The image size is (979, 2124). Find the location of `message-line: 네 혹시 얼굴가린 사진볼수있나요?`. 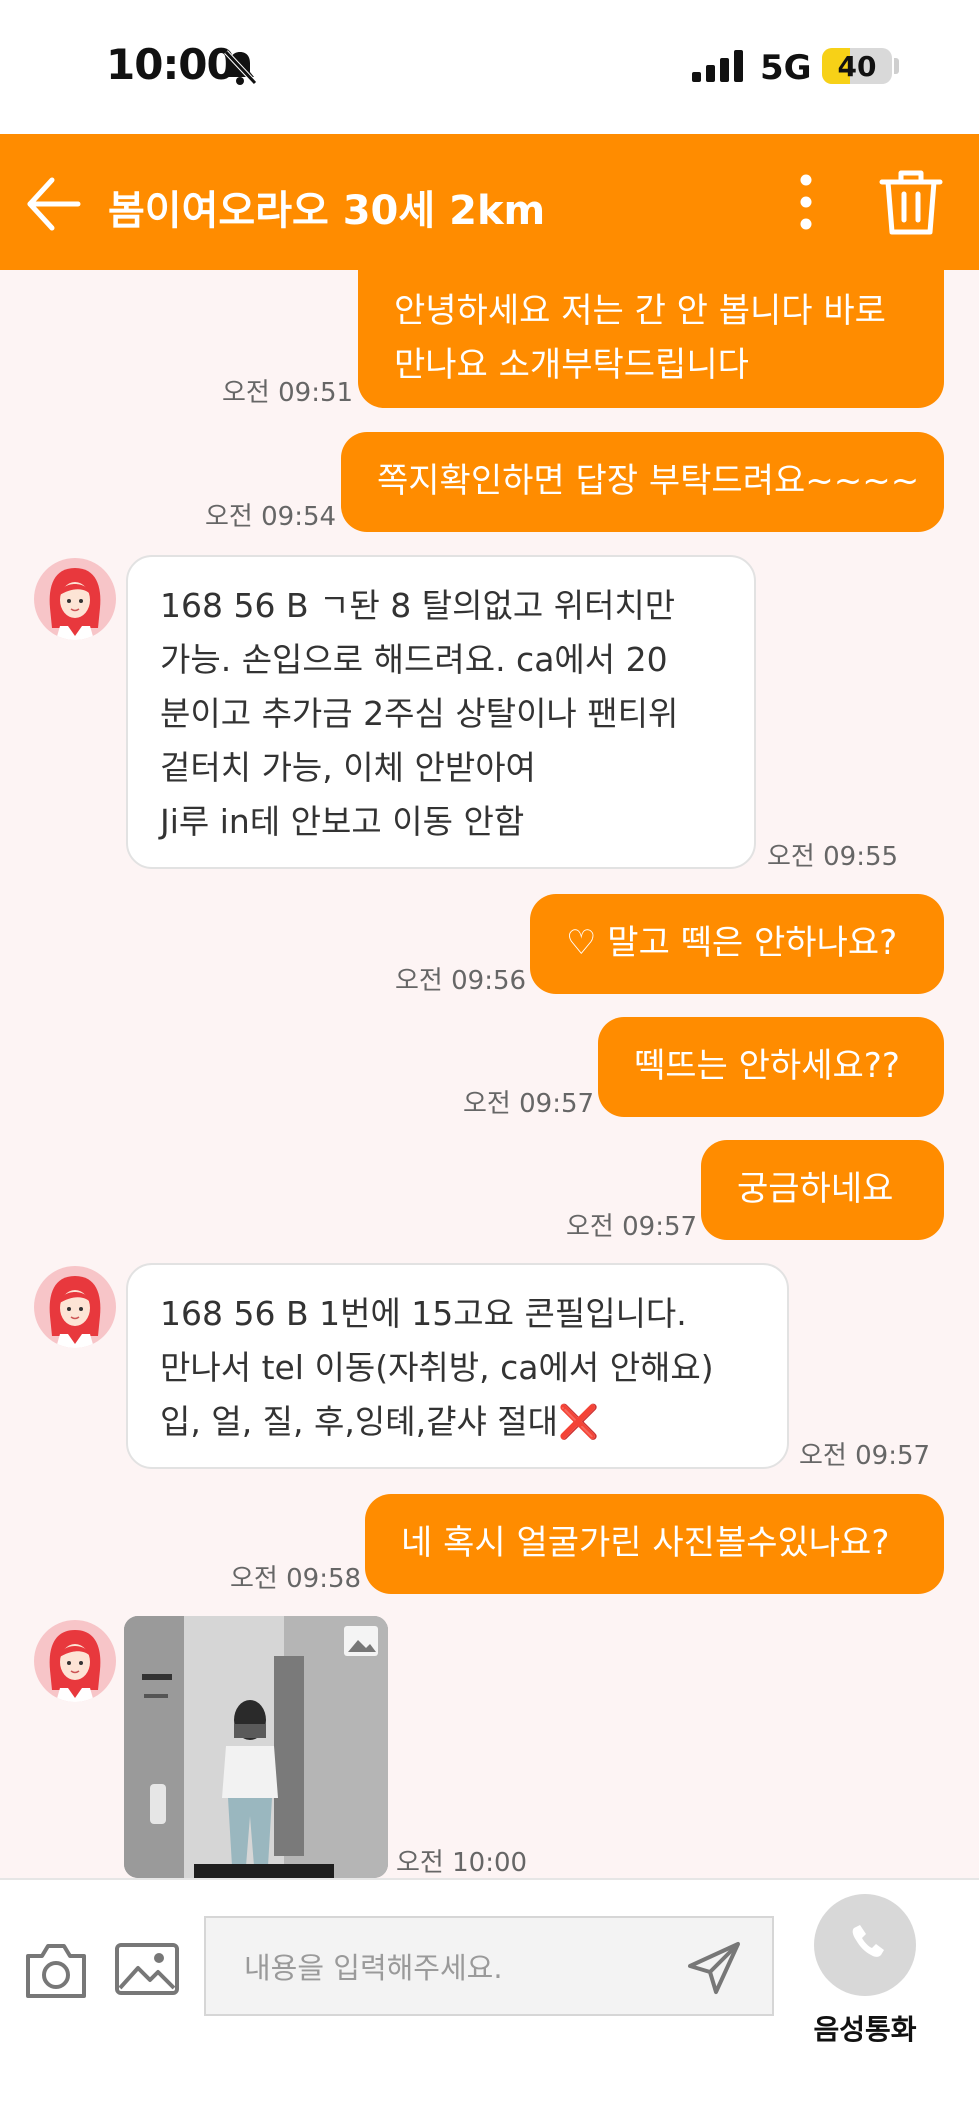

message-line: 네 혹시 얼굴가린 사진볼수있나요? is located at coordinates (645, 1543).